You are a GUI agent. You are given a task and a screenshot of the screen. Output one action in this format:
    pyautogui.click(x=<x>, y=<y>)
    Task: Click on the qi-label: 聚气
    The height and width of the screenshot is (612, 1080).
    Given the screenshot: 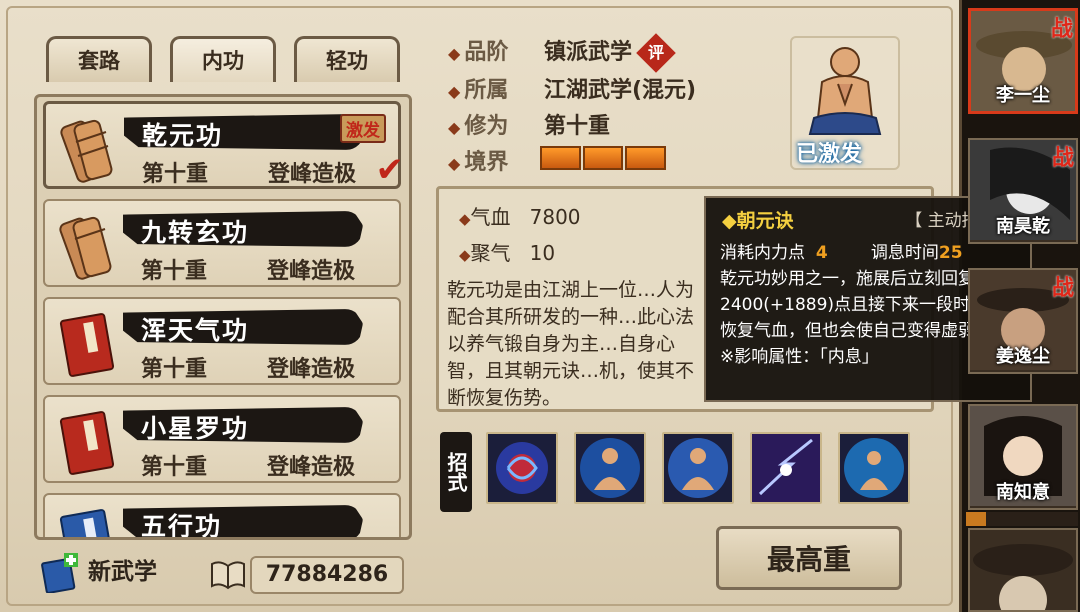 What is the action you would take?
    pyautogui.click(x=490, y=253)
    